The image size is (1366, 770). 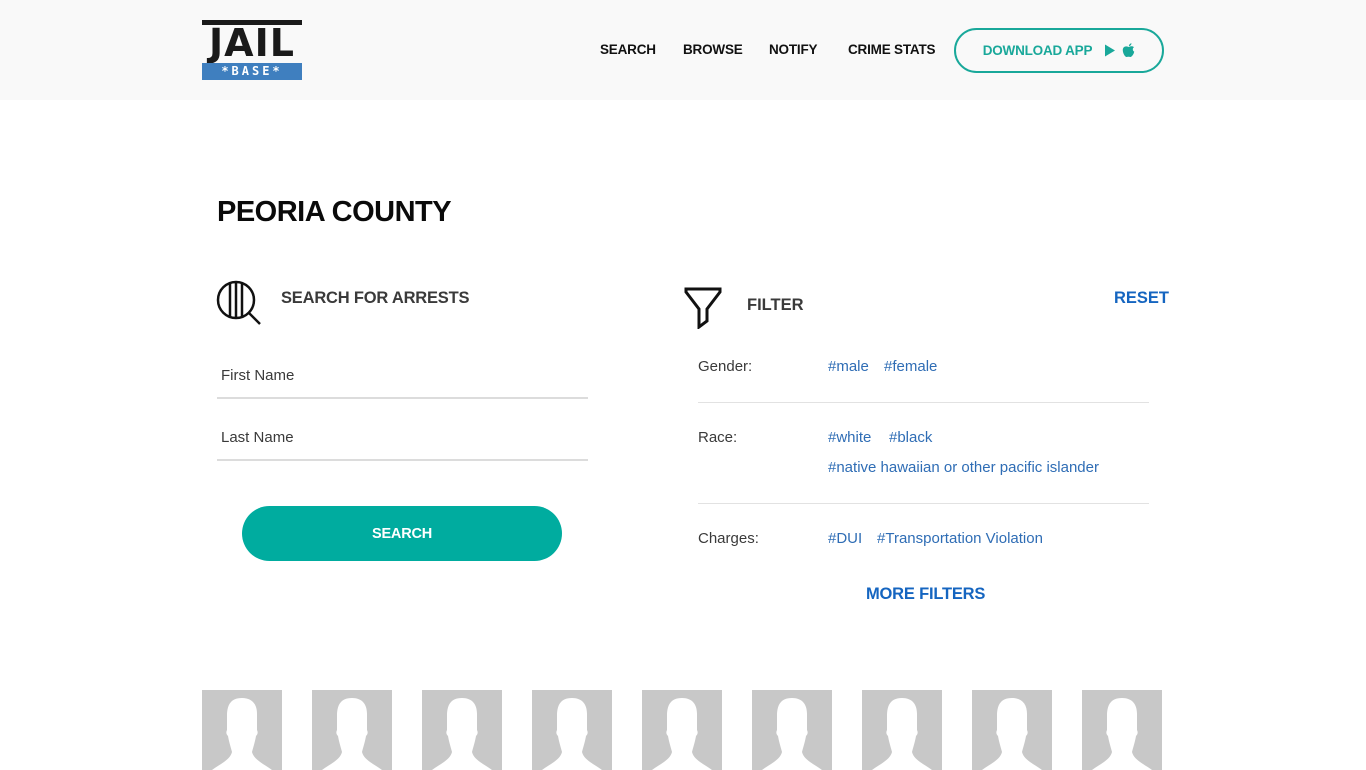 What do you see at coordinates (848, 366) in the screenshot?
I see `tag-male: #male` at bounding box center [848, 366].